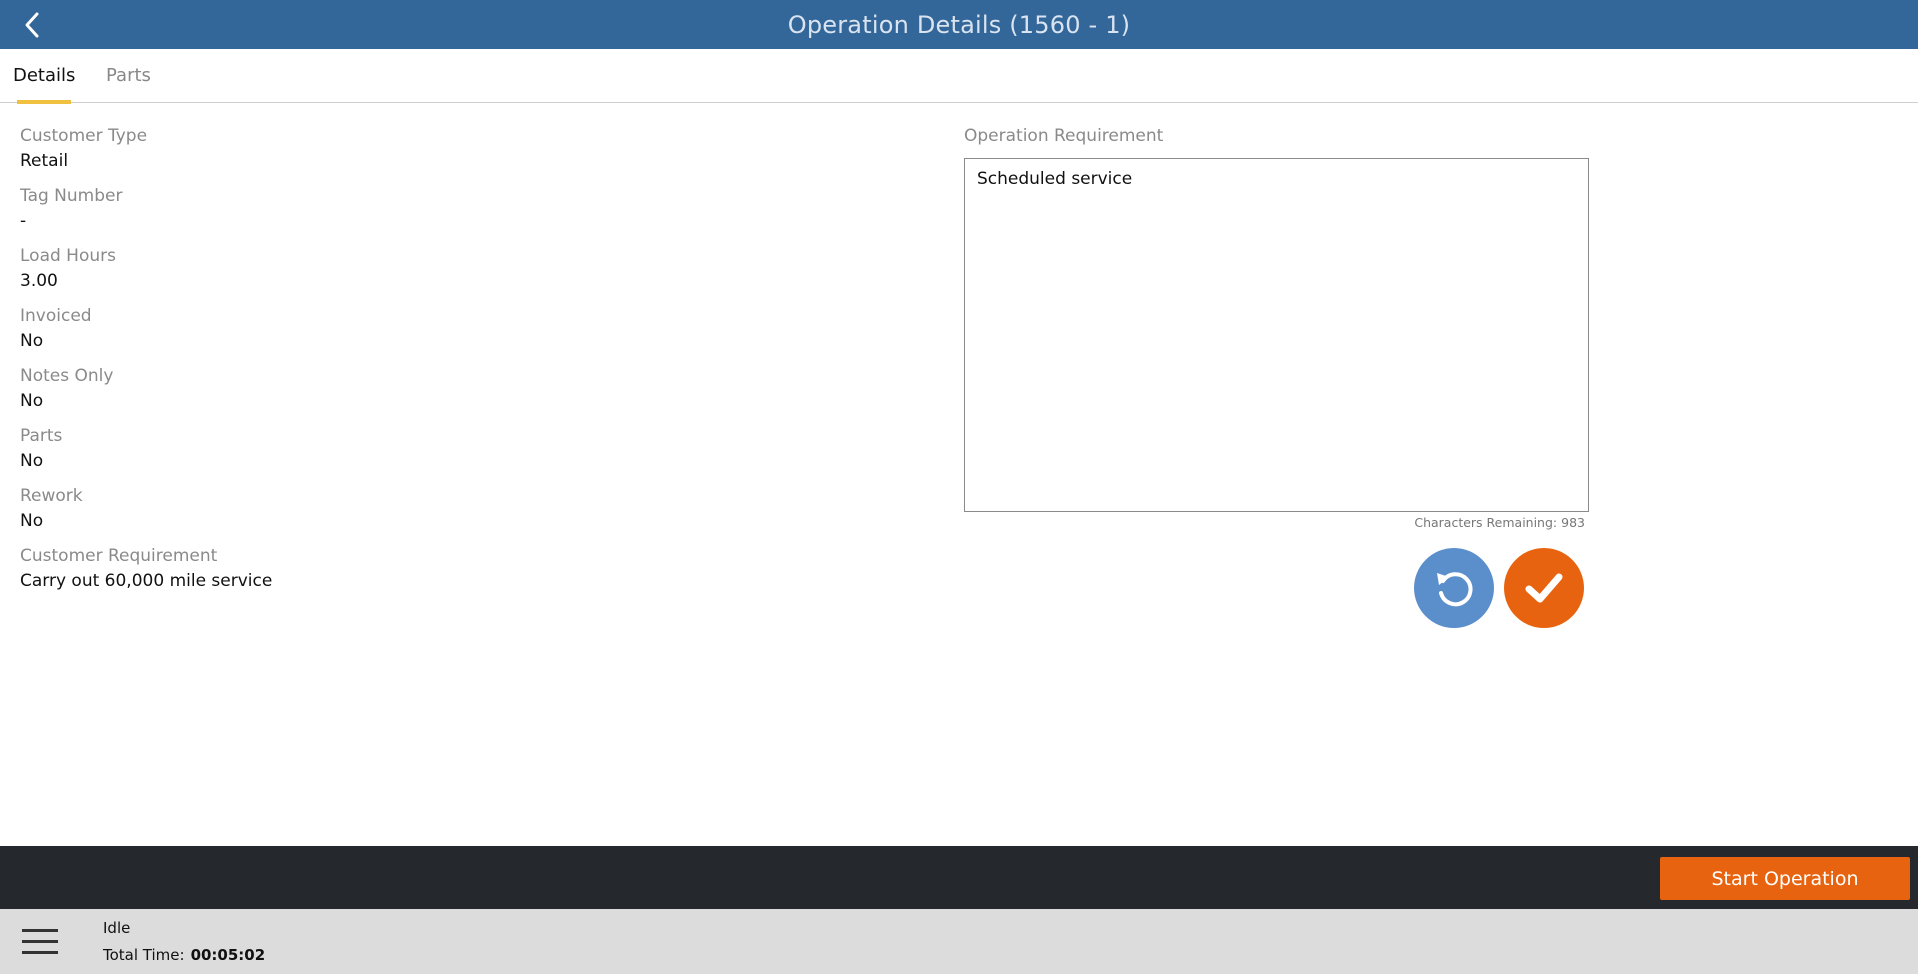  What do you see at coordinates (1276, 335) in the screenshot?
I see `operation-requirement-textarea: Scheduled service` at bounding box center [1276, 335].